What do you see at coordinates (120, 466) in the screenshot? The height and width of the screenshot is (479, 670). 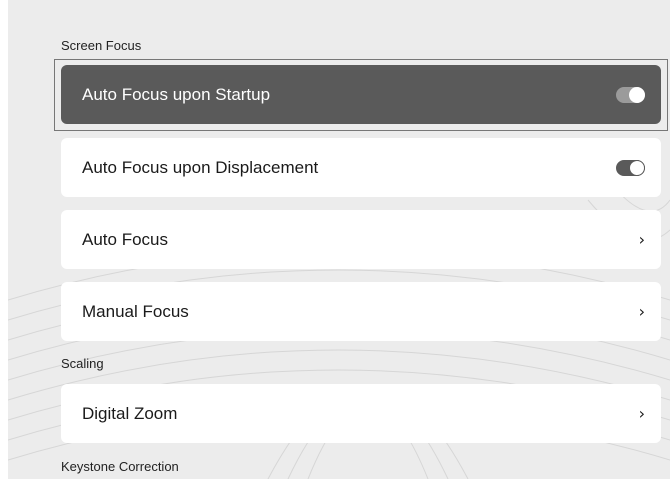 I see `section-header-keystone: Keystone Correction` at bounding box center [120, 466].